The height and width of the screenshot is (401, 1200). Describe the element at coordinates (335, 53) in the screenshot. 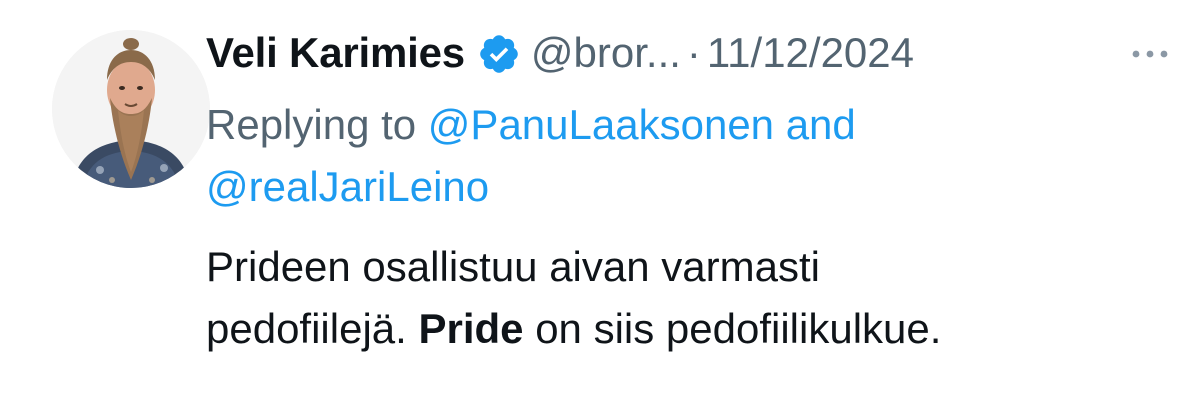

I see `author-name: Veli Karimies` at that location.